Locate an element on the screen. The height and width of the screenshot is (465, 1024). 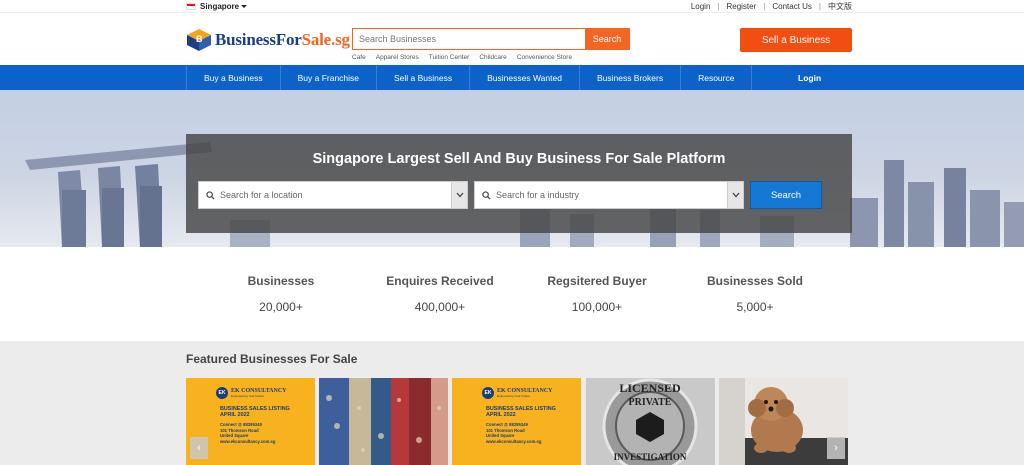
quick-link-tuition-center: Tuition Center is located at coordinates (449, 57).